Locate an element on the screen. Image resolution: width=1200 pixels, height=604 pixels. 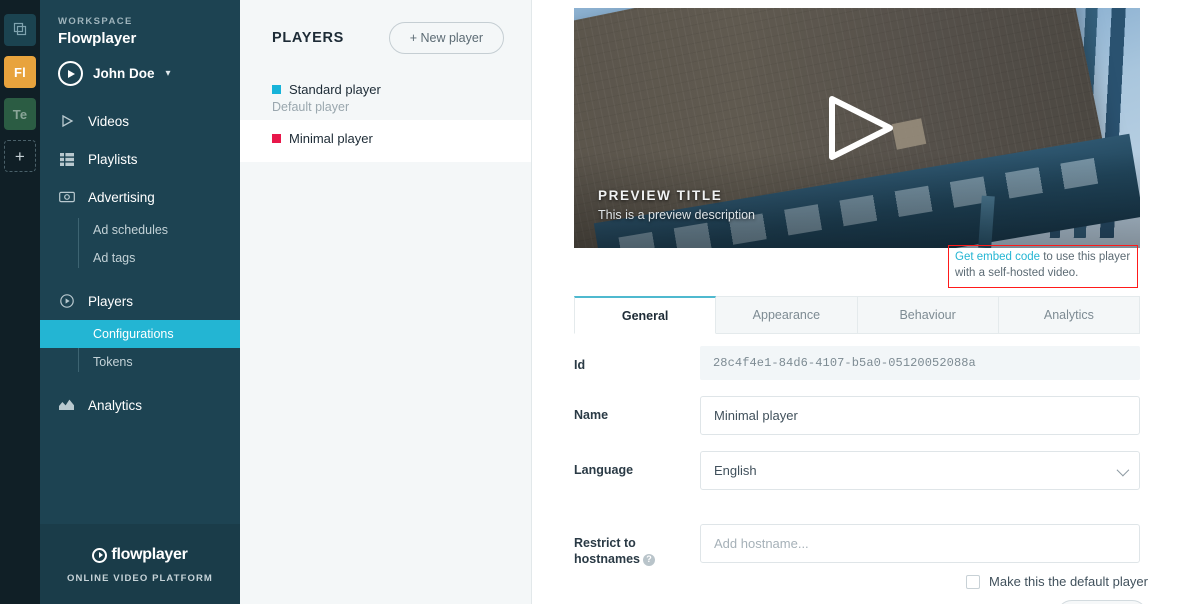
name-control is located at coordinates (920, 415).